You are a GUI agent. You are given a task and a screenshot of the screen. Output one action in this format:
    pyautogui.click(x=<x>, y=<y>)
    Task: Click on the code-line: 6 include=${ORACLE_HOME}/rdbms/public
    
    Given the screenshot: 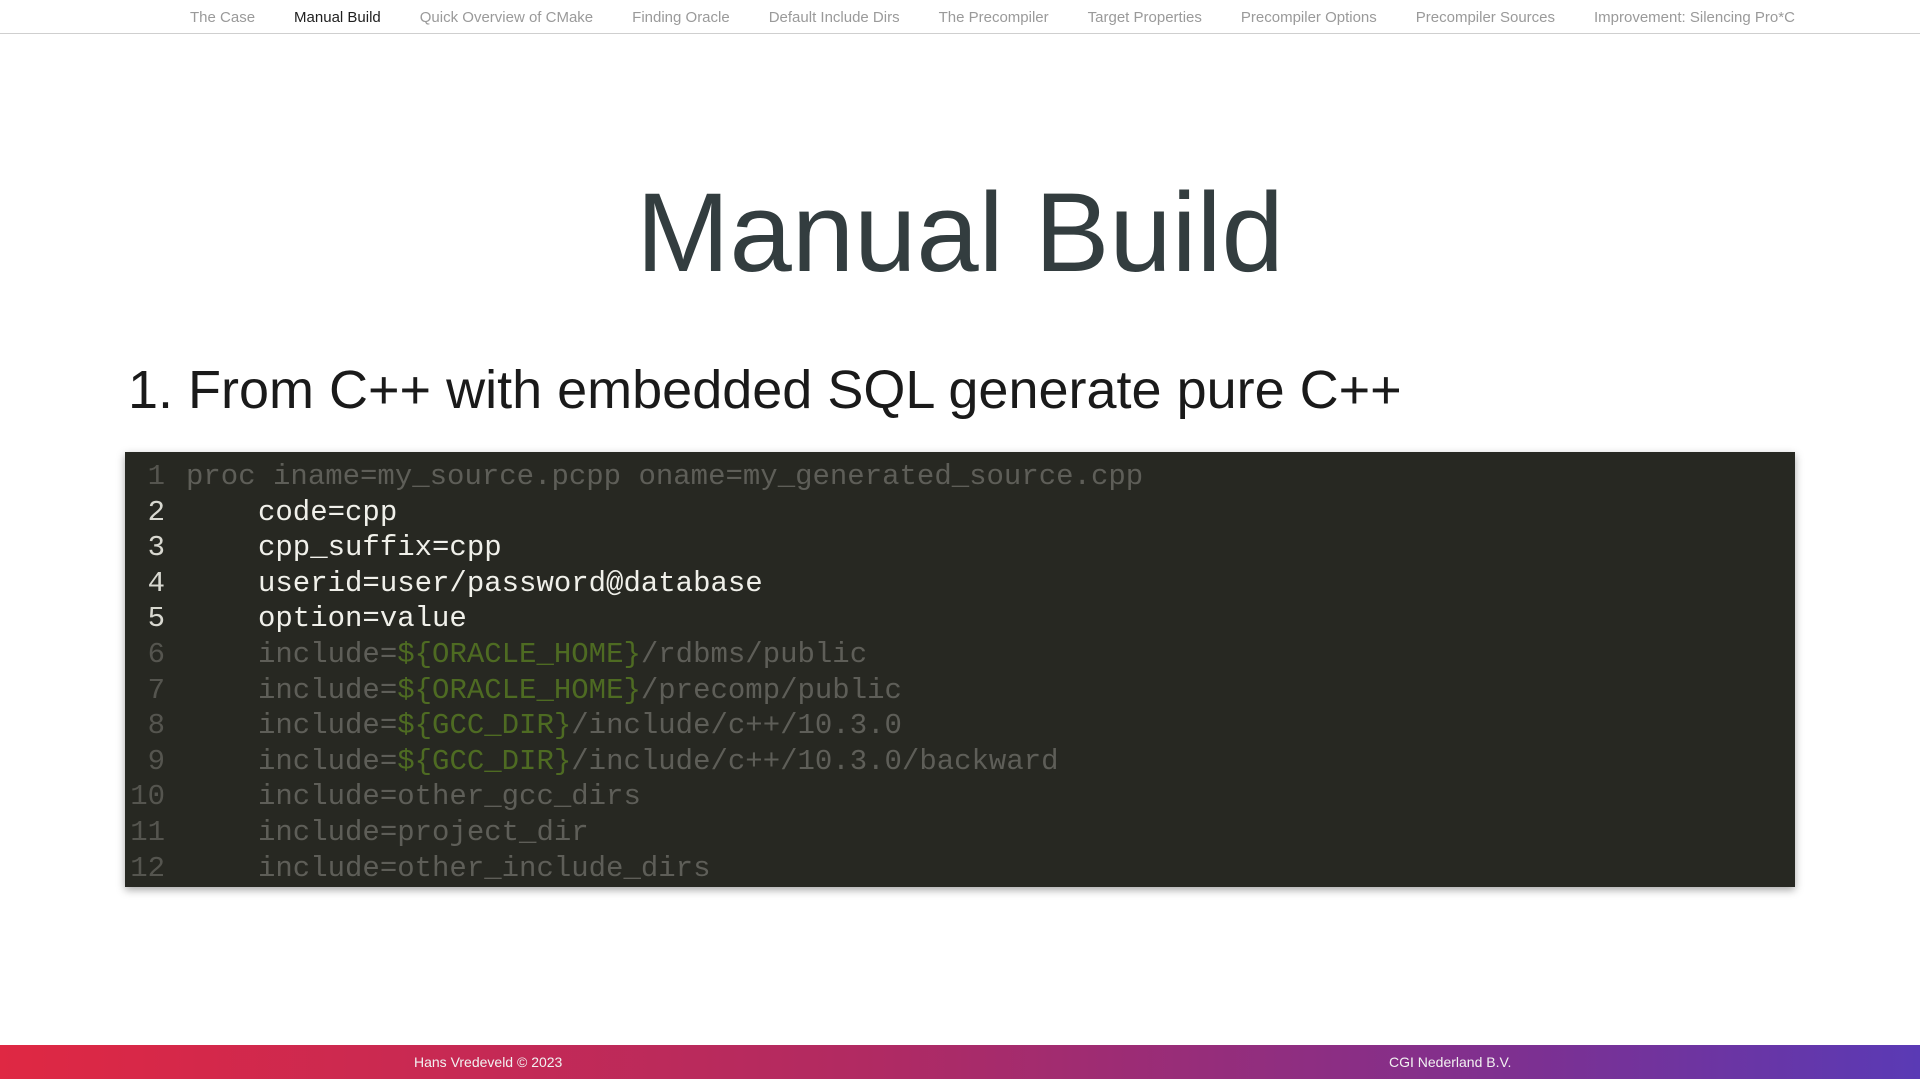 What is the action you would take?
    pyautogui.click(x=960, y=655)
    